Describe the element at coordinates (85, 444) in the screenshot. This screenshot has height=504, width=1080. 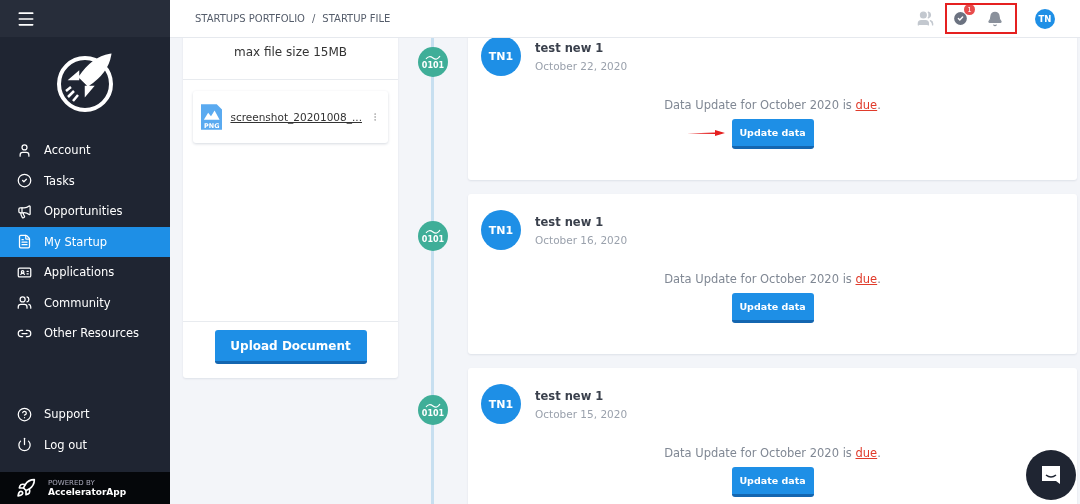
I see `sidebar-item: Log out` at that location.